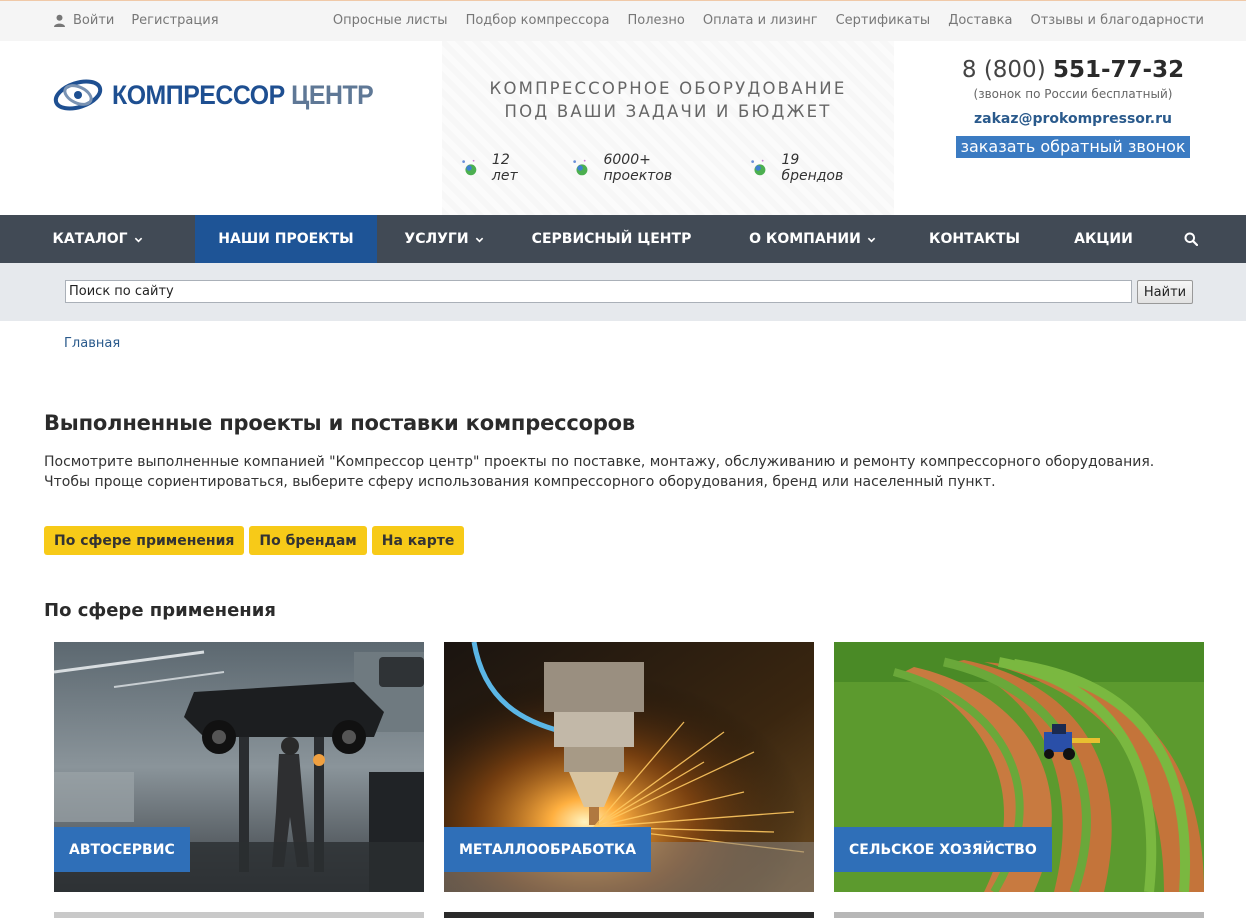 The image size is (1246, 918). I want to click on auth-links: Войти Регистрация, so click(144, 20).